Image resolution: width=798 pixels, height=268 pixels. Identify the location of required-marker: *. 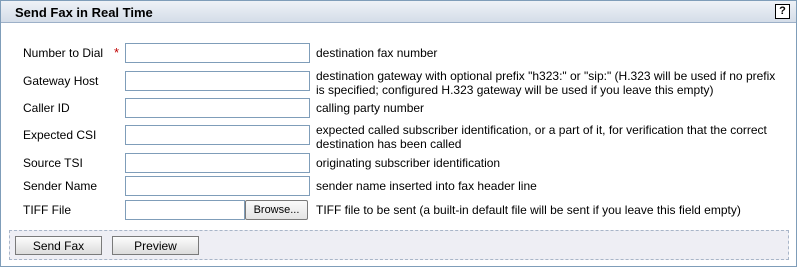
(117, 52).